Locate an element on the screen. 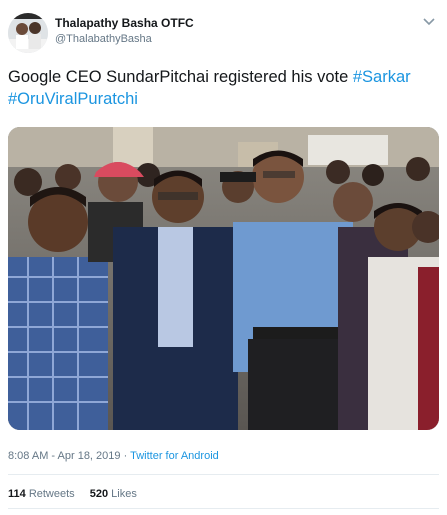 Image resolution: width=447 pixels, height=515 pixels. author-display-name: Thalapathy Basha OTFC is located at coordinates (124, 23).